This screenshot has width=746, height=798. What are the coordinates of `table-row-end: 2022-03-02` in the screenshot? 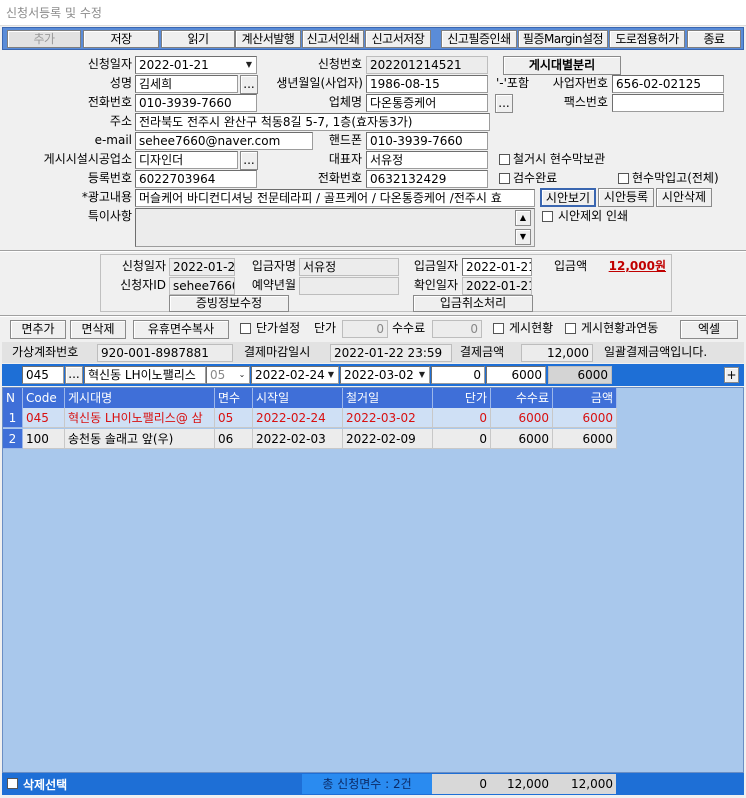 It's located at (388, 418).